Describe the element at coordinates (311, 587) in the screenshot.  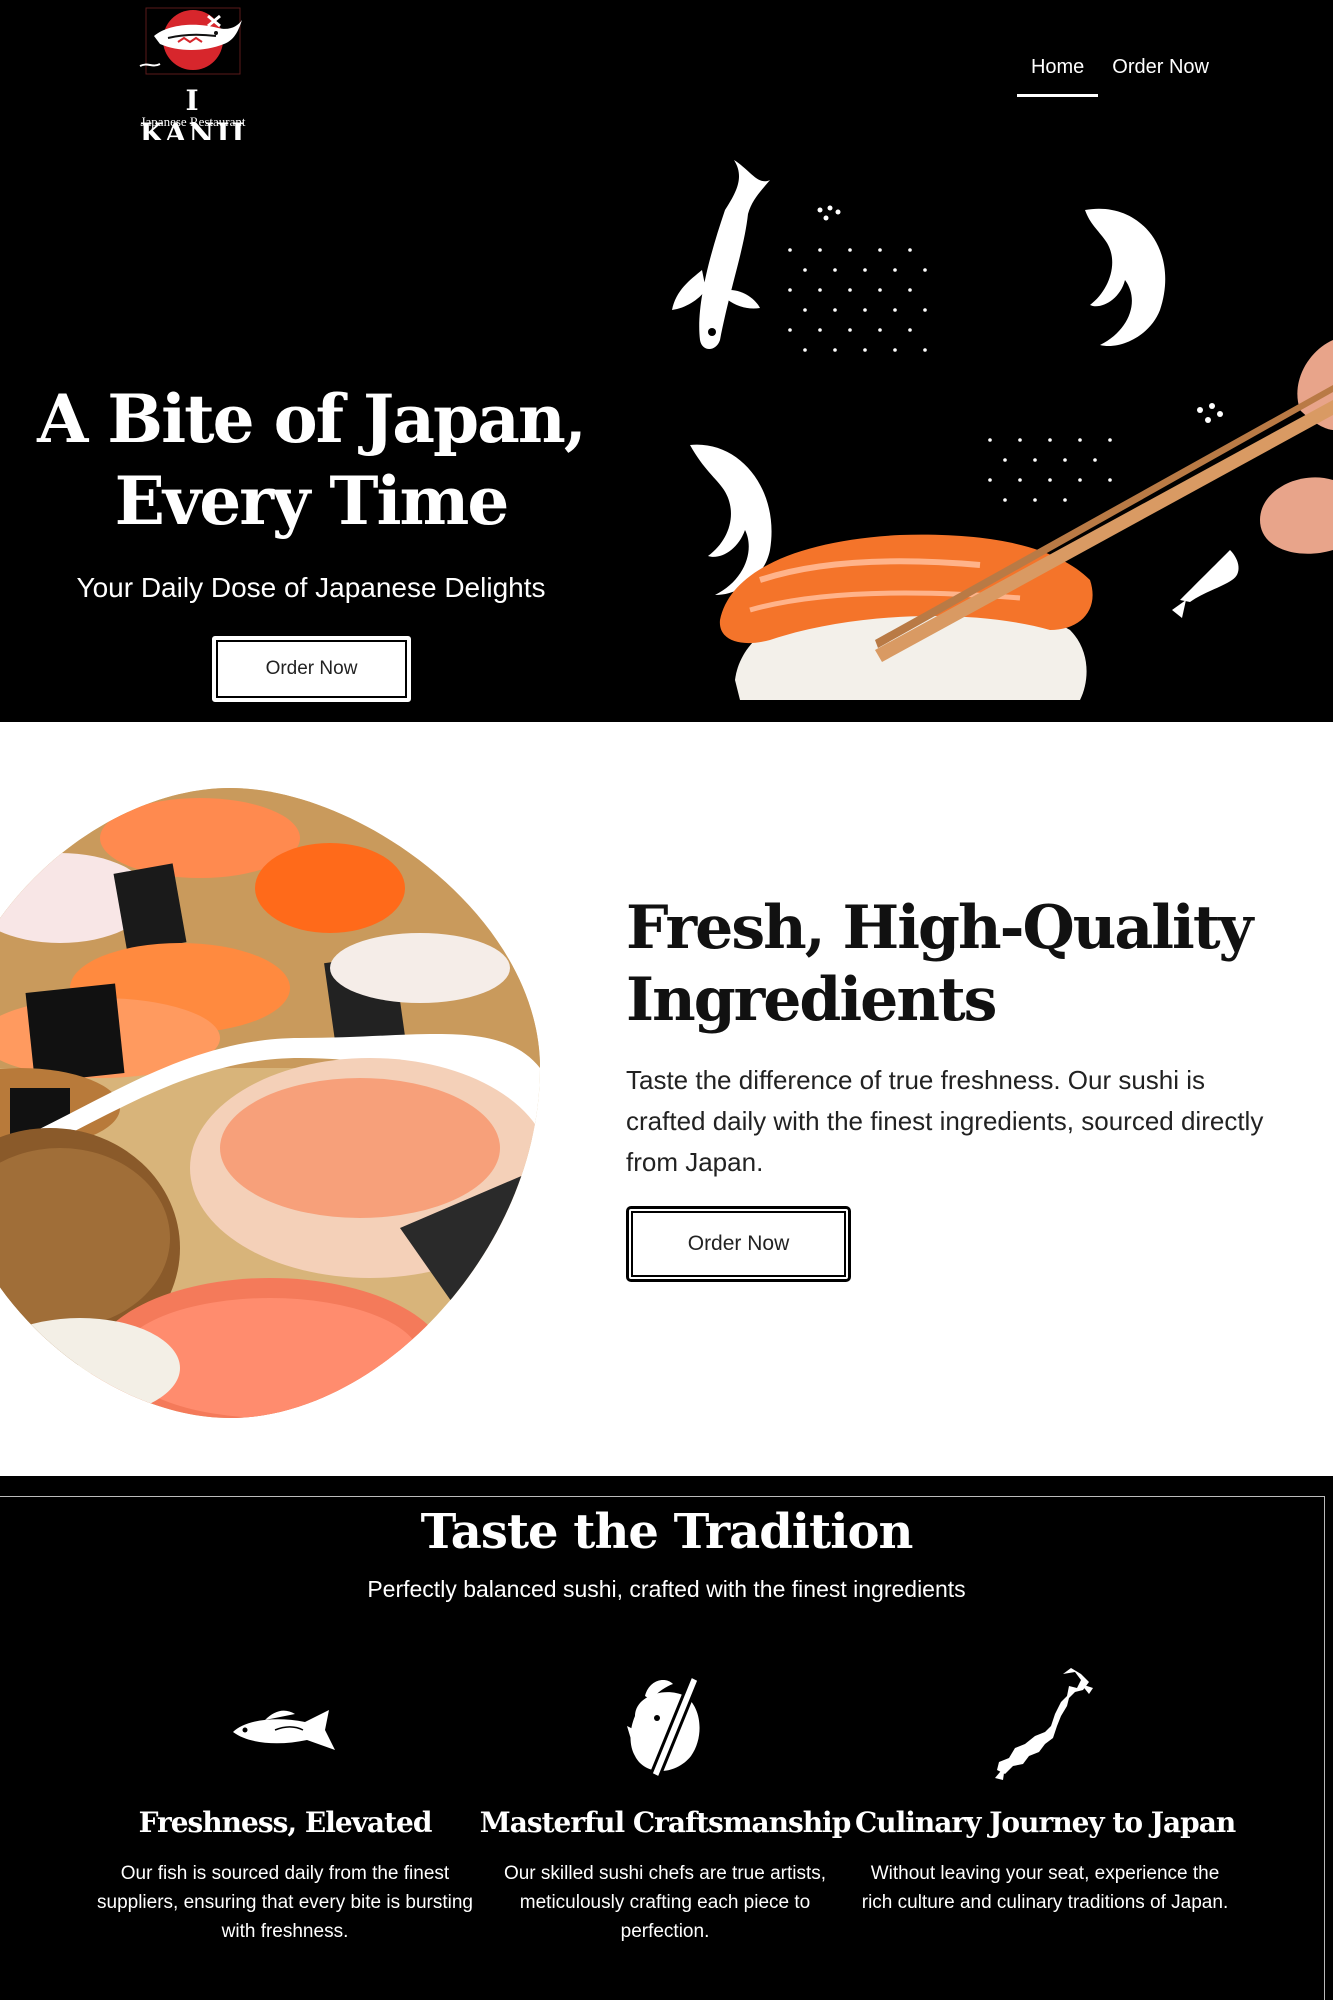
I see `hero-subtitle: Your Daily Dose of Japanese Delights` at that location.